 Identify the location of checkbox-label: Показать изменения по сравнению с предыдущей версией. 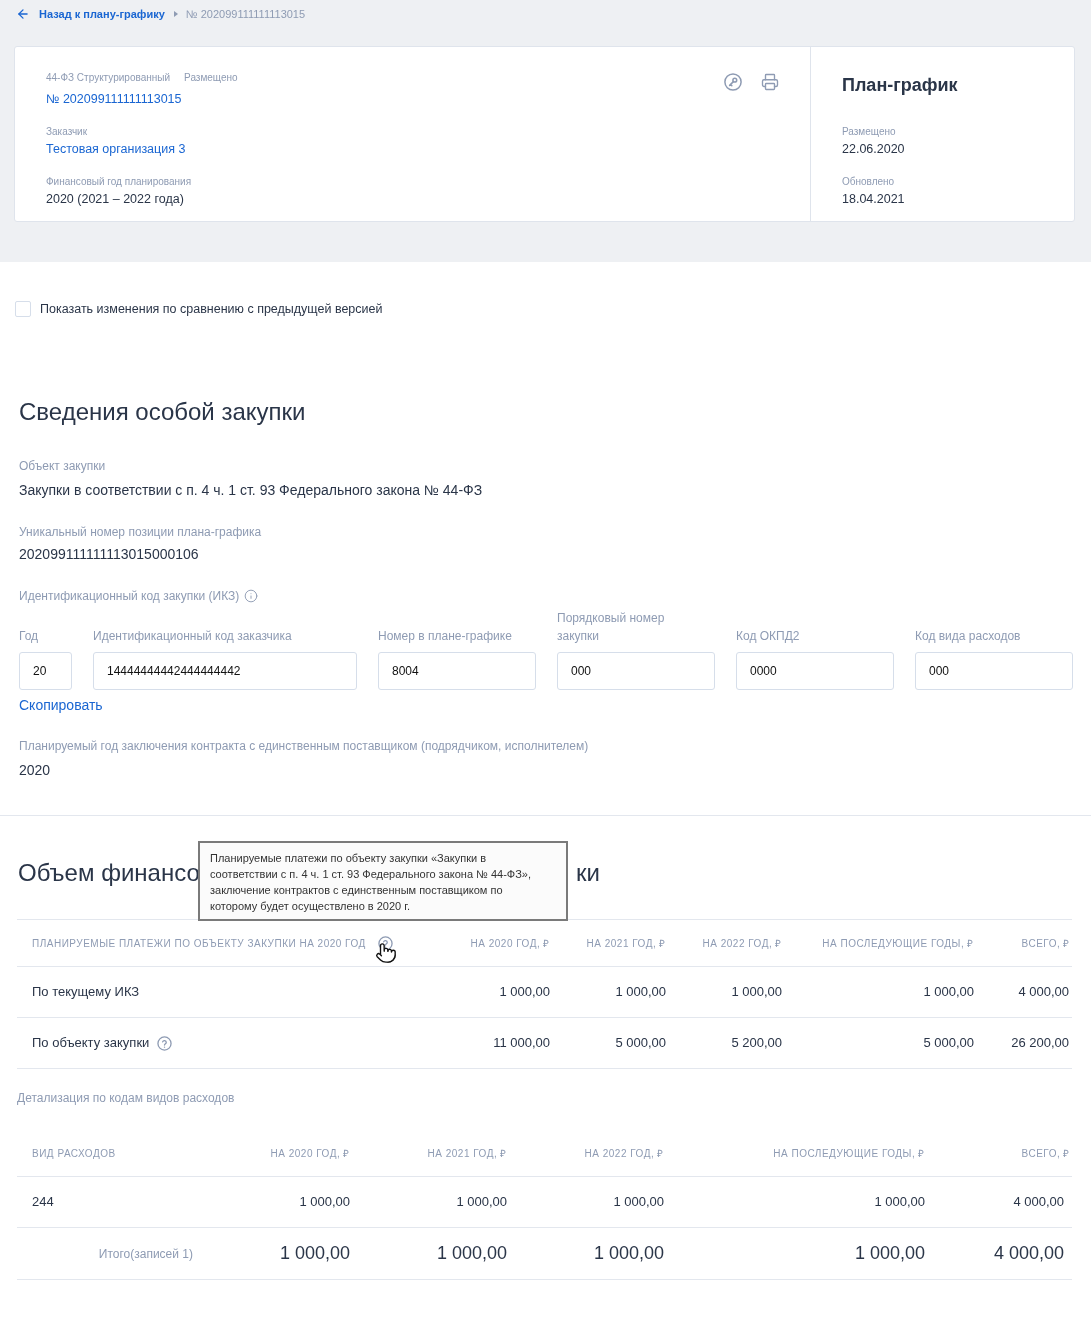
(211, 309).